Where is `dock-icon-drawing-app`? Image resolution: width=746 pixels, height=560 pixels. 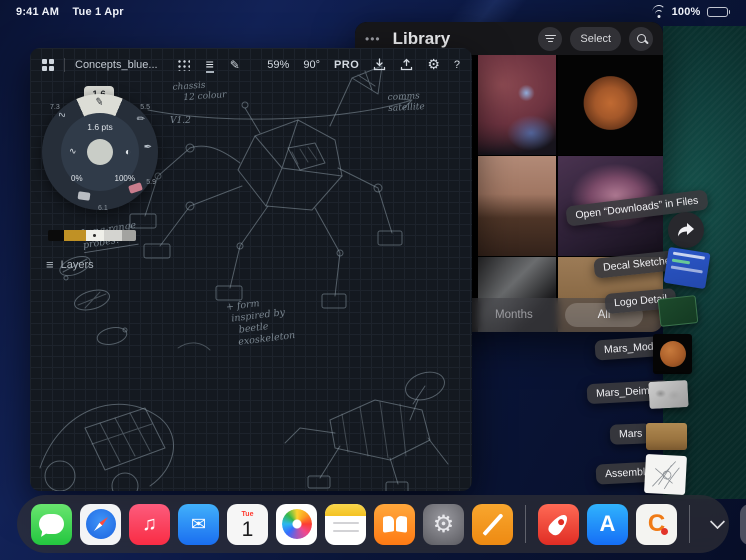 dock-icon-drawing-app is located at coordinates (492, 524).